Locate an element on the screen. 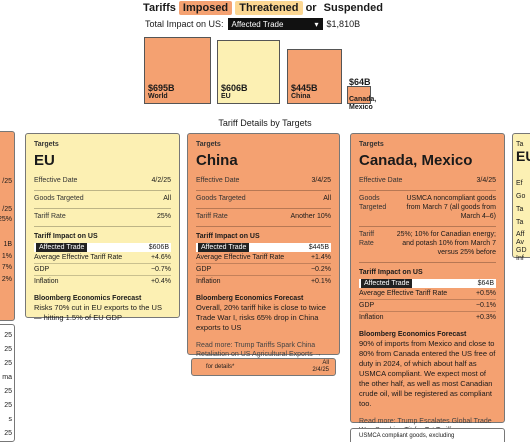  edge-fragment: Go is located at coordinates (521, 196).